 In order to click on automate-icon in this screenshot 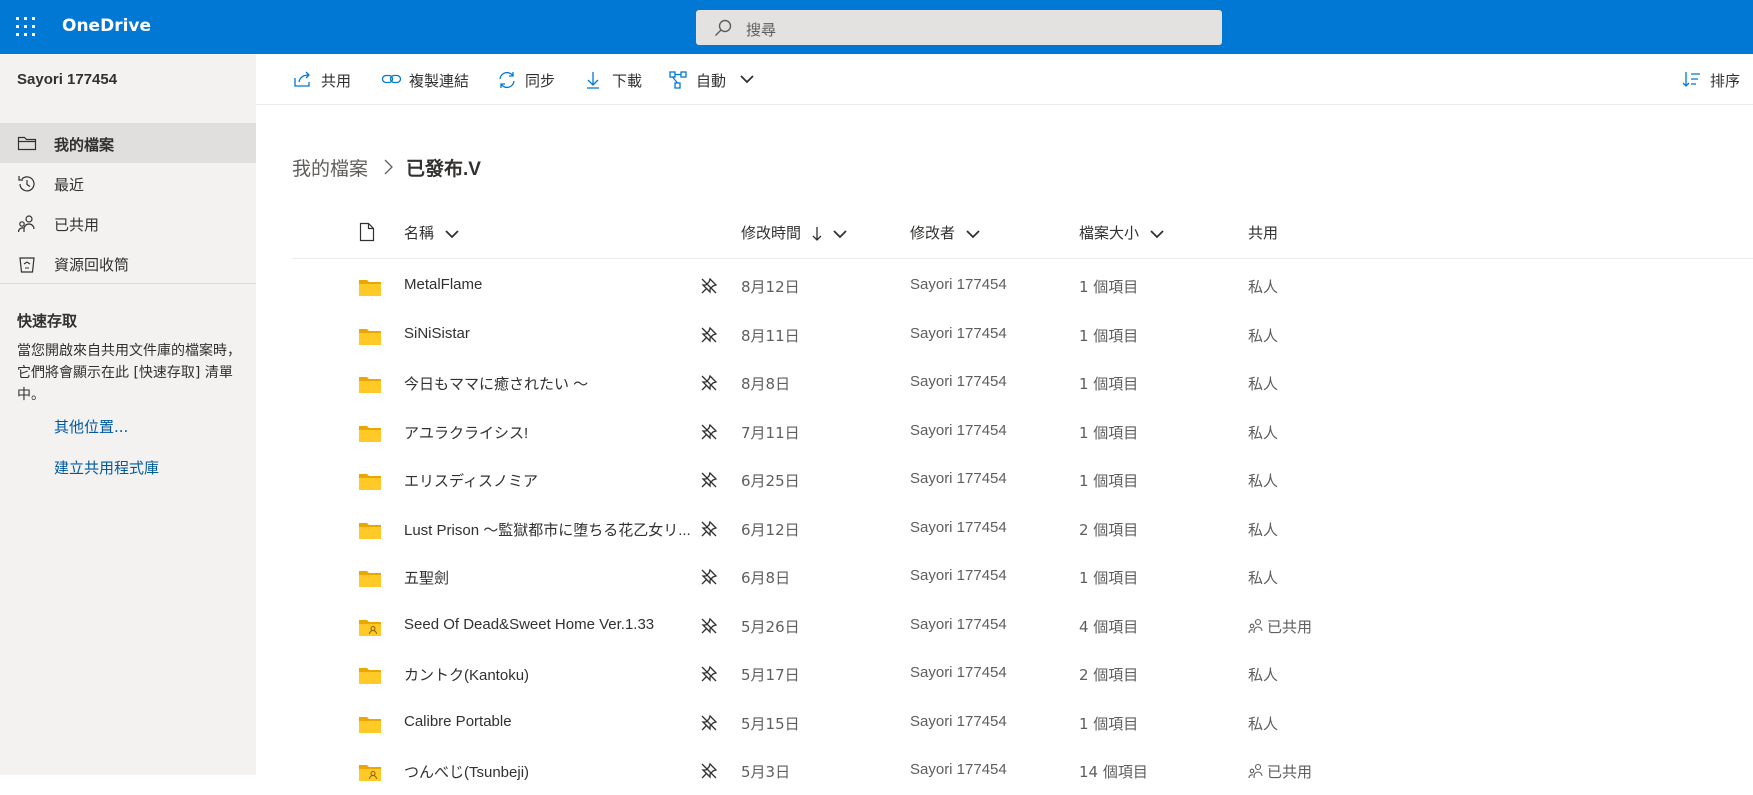, I will do `click(678, 80)`.